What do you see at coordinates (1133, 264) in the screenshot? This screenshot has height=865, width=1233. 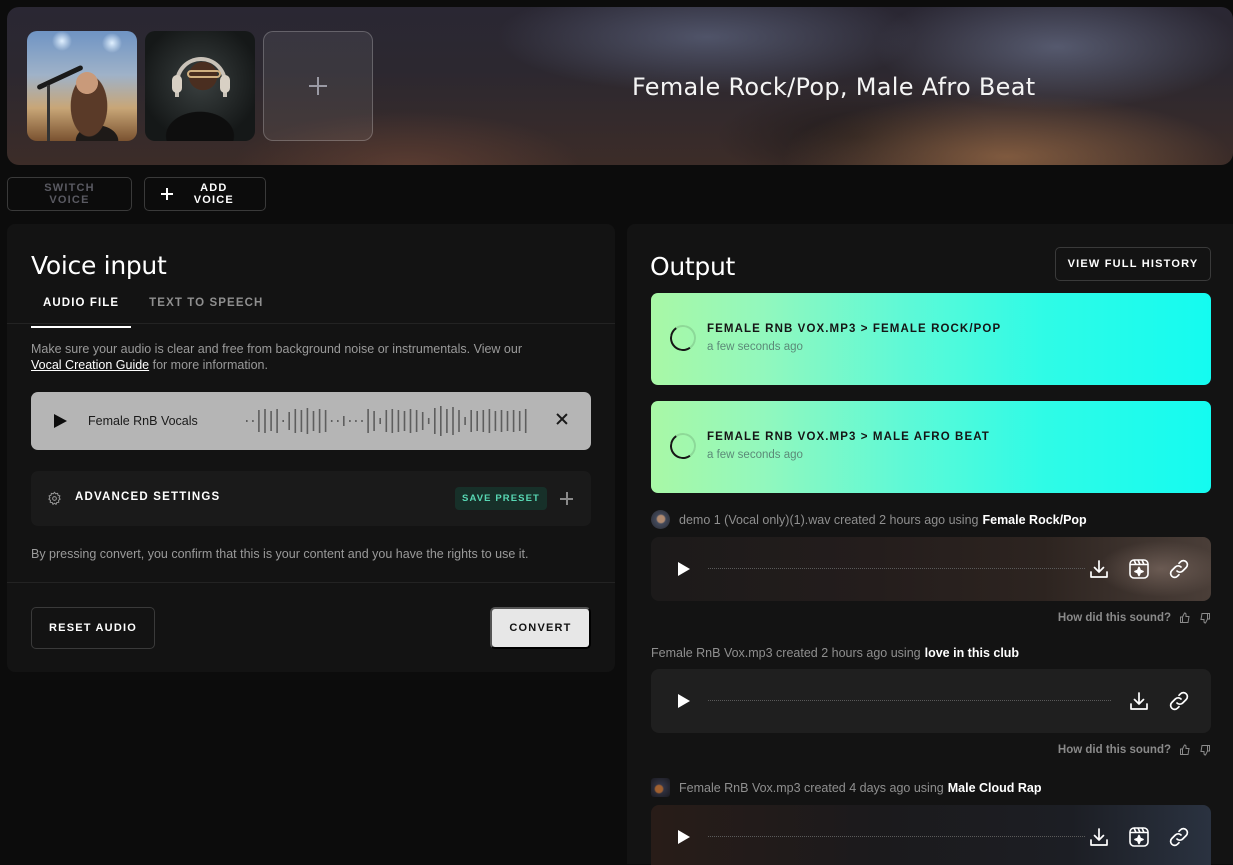 I see `view-full-history-button: VIEW FULL HISTORY` at bounding box center [1133, 264].